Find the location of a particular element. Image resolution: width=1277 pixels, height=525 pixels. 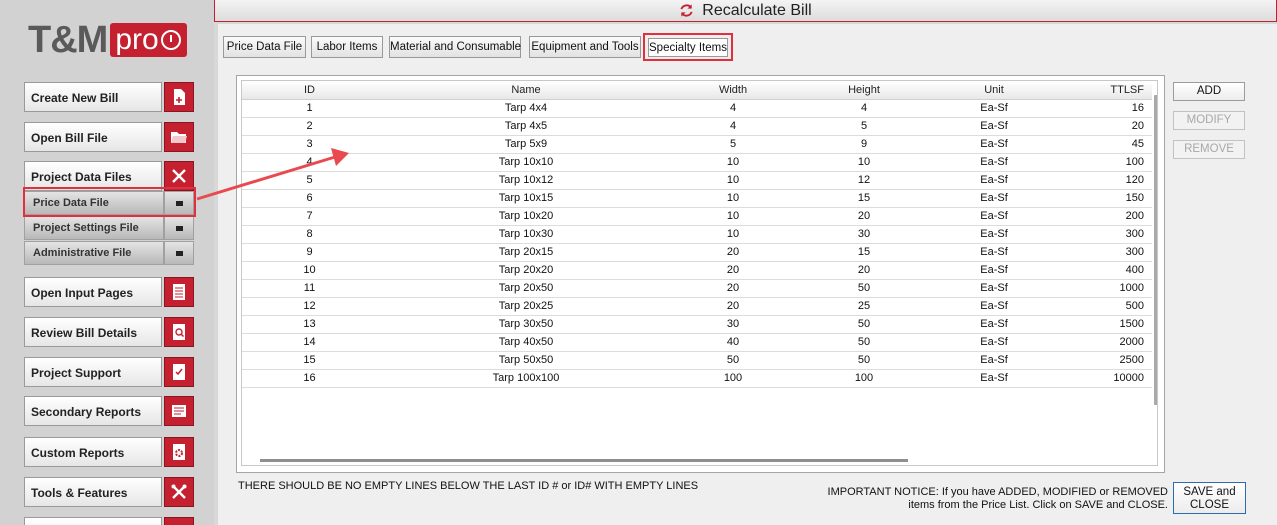

cell-id: 3 is located at coordinates (309, 144).